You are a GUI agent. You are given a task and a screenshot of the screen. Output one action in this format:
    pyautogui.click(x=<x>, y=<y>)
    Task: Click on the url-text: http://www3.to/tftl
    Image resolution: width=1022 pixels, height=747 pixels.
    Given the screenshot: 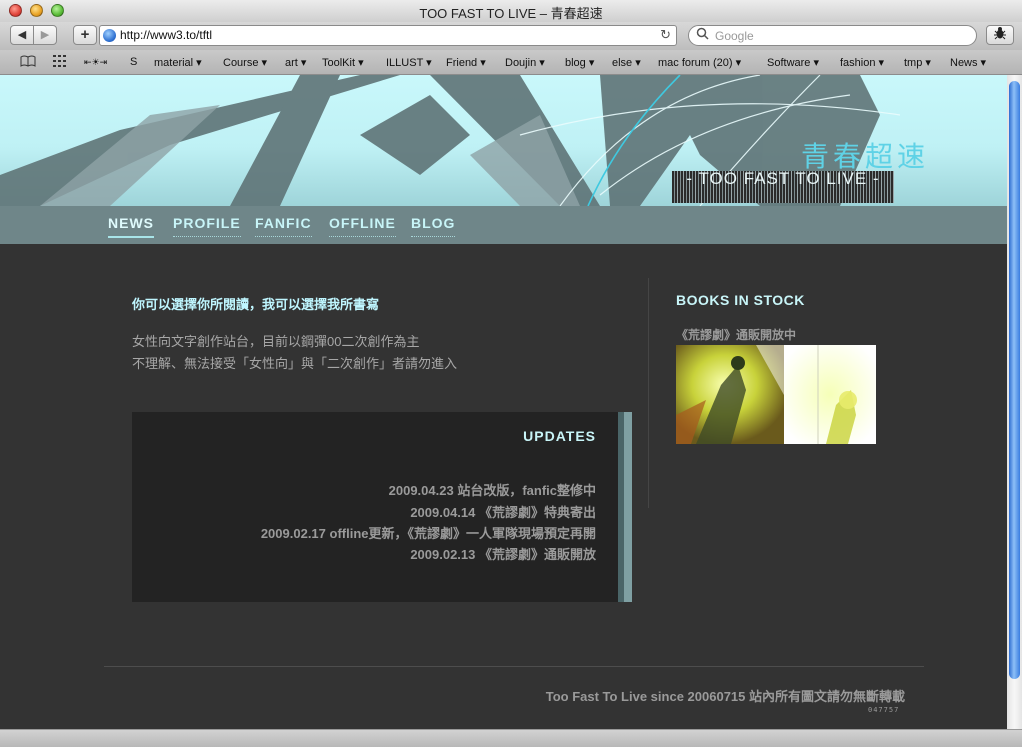 What is the action you would take?
    pyautogui.click(x=166, y=35)
    